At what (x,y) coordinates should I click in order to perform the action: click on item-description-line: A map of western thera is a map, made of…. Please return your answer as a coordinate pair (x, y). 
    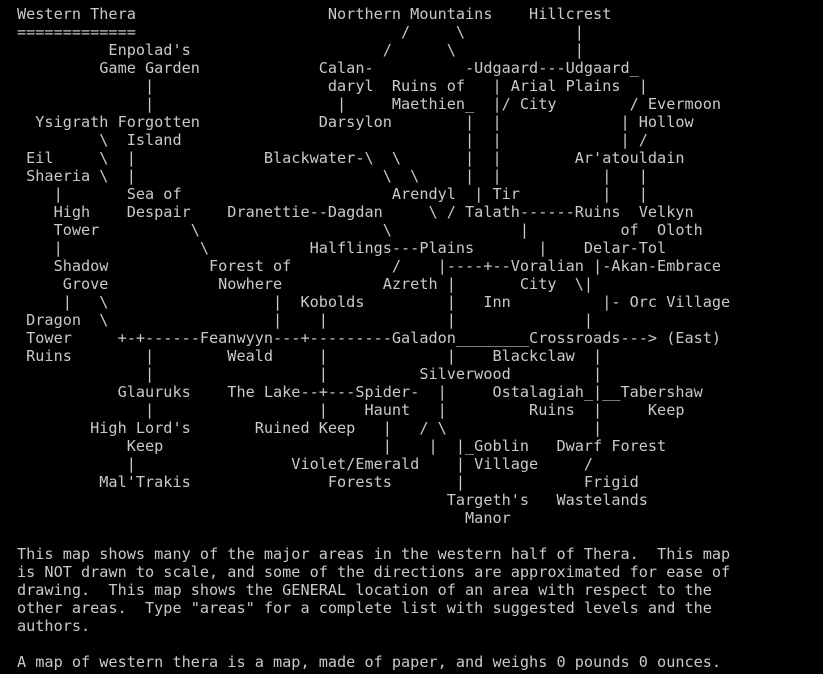
    Looking at the image, I should click on (369, 662).